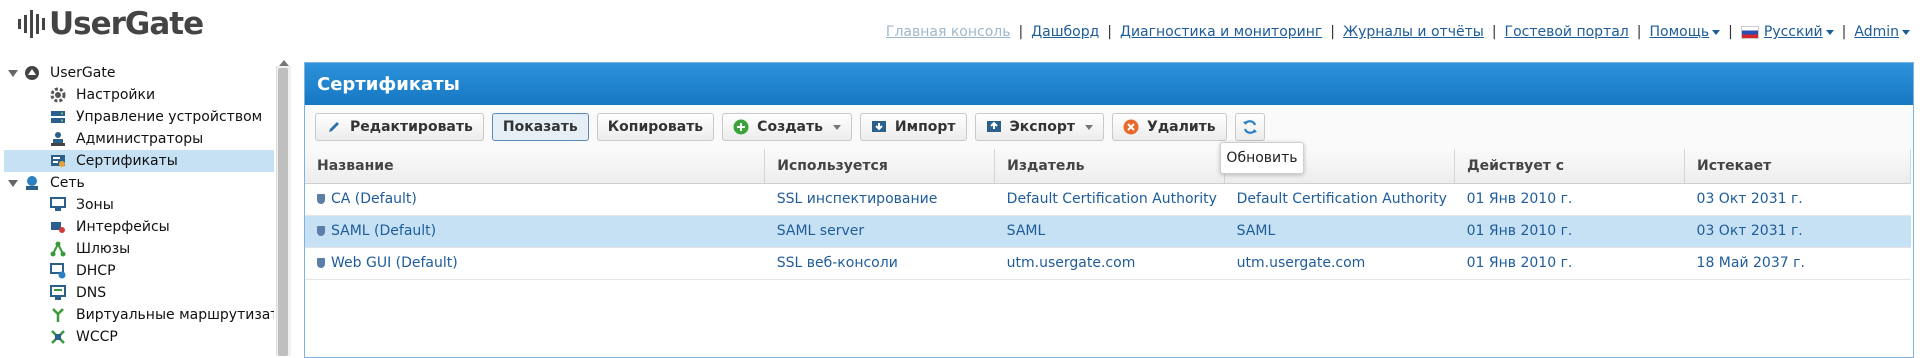 The width and height of the screenshot is (1920, 358). I want to click on column-header-valid-from: Действует с, so click(1570, 166).